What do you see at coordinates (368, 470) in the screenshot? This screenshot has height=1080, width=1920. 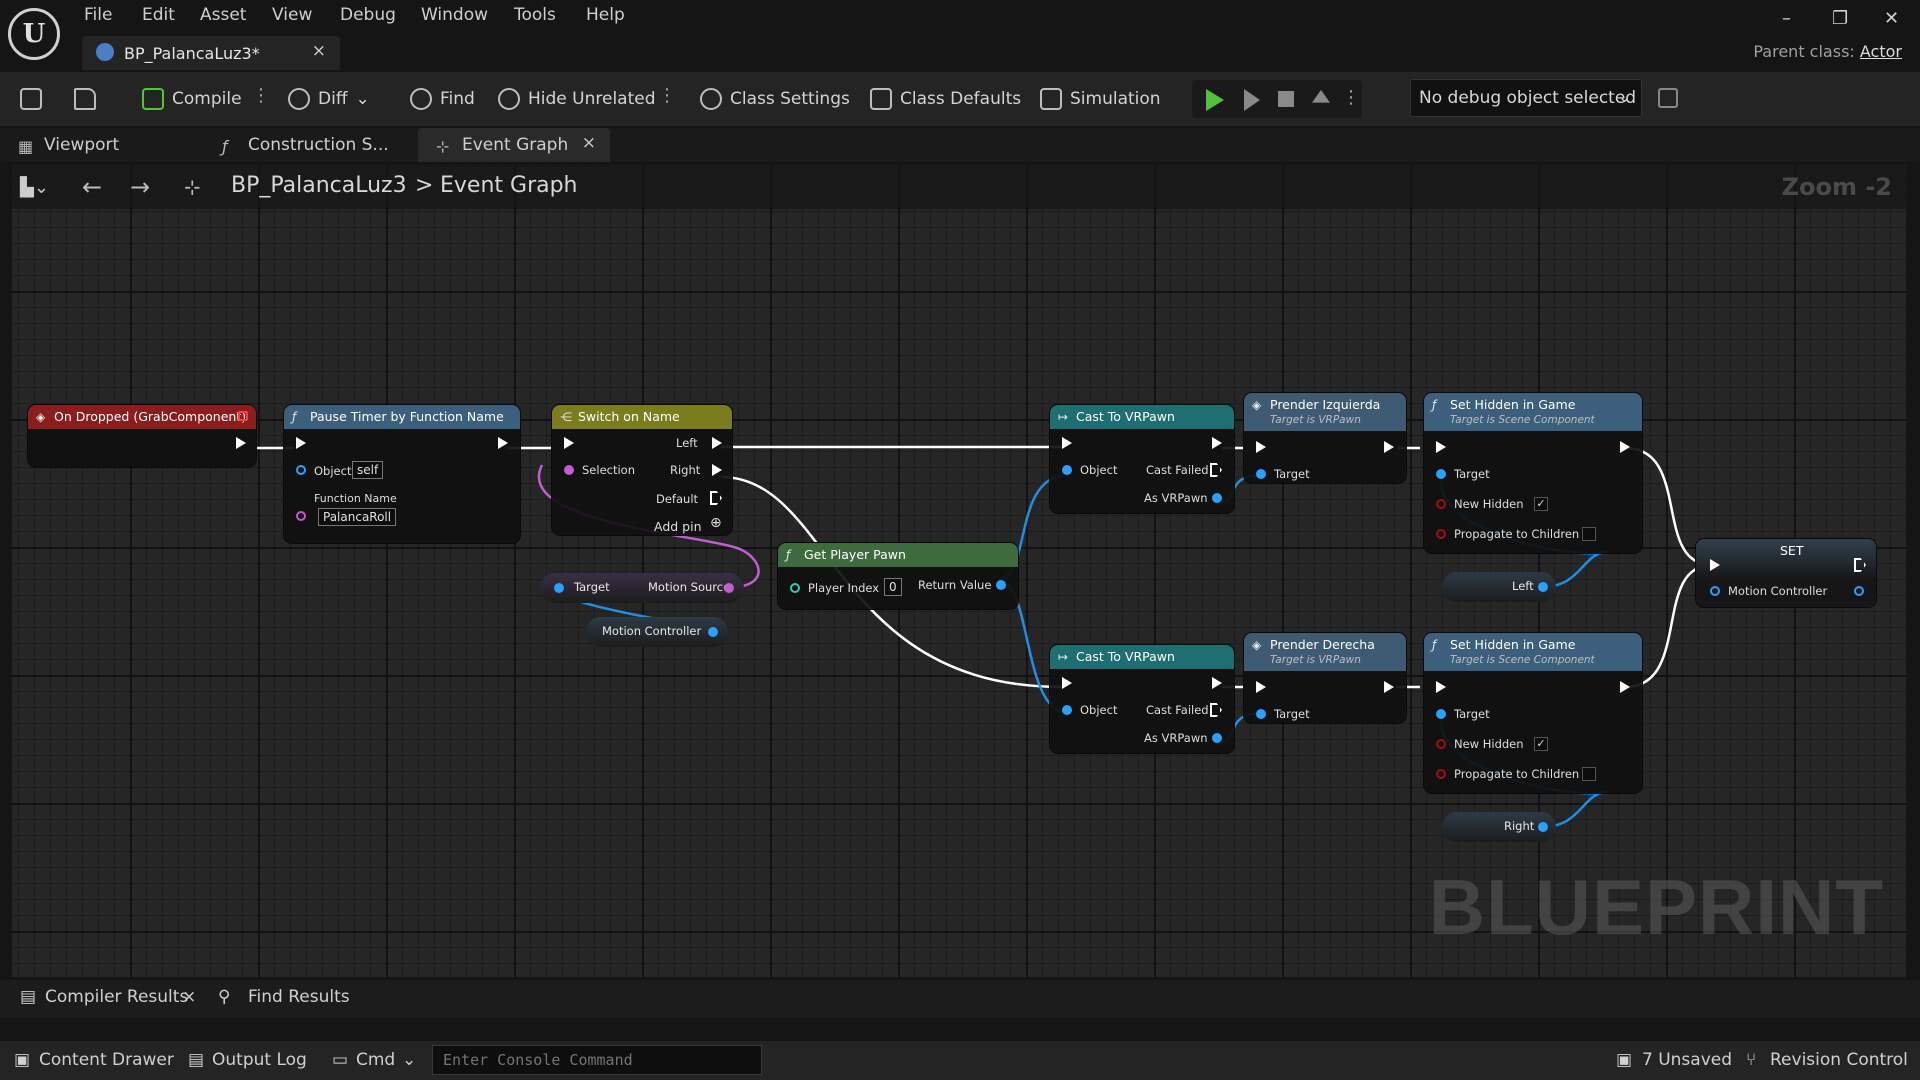 I see `object-value-field: self` at bounding box center [368, 470].